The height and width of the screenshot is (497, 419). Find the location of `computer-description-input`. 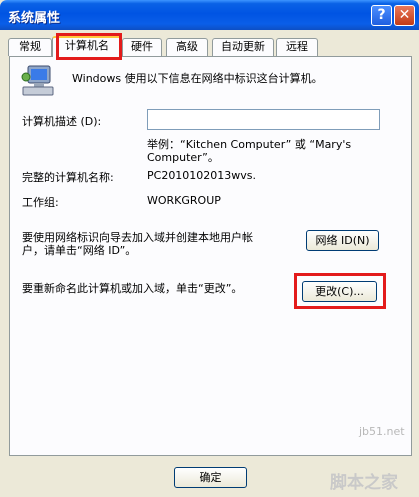

computer-description-input is located at coordinates (263, 119).